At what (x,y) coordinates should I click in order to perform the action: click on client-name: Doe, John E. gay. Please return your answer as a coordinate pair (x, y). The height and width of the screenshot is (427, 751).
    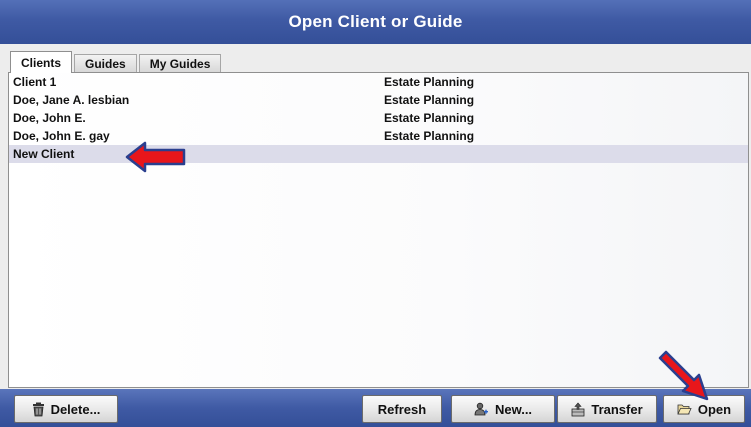
    Looking at the image, I should click on (61, 136).